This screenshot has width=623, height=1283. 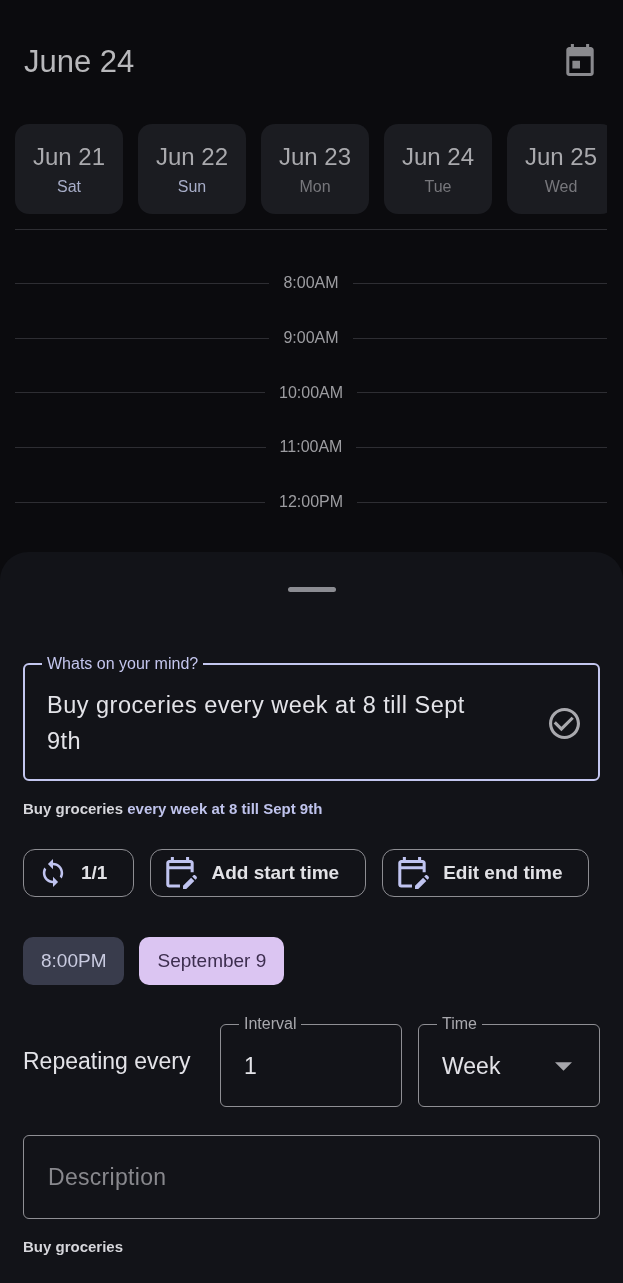 What do you see at coordinates (192, 169) in the screenshot?
I see `day-chip: Jun 22 Sun` at bounding box center [192, 169].